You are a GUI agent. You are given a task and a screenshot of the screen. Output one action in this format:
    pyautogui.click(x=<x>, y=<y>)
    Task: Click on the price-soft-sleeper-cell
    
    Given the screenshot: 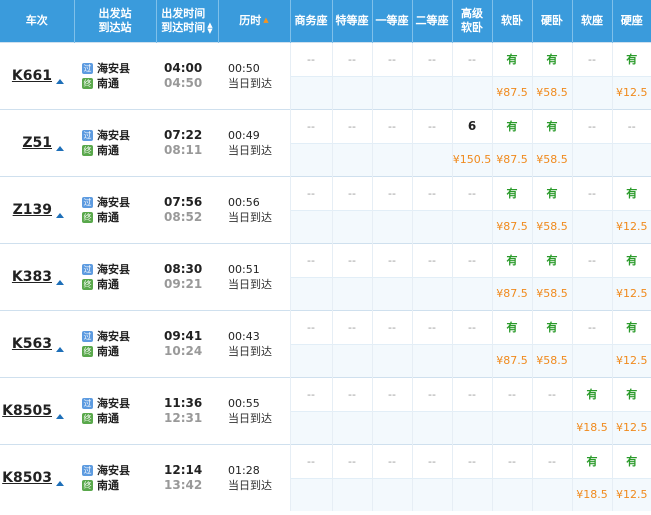 What is the action you would take?
    pyautogui.click(x=511, y=427)
    